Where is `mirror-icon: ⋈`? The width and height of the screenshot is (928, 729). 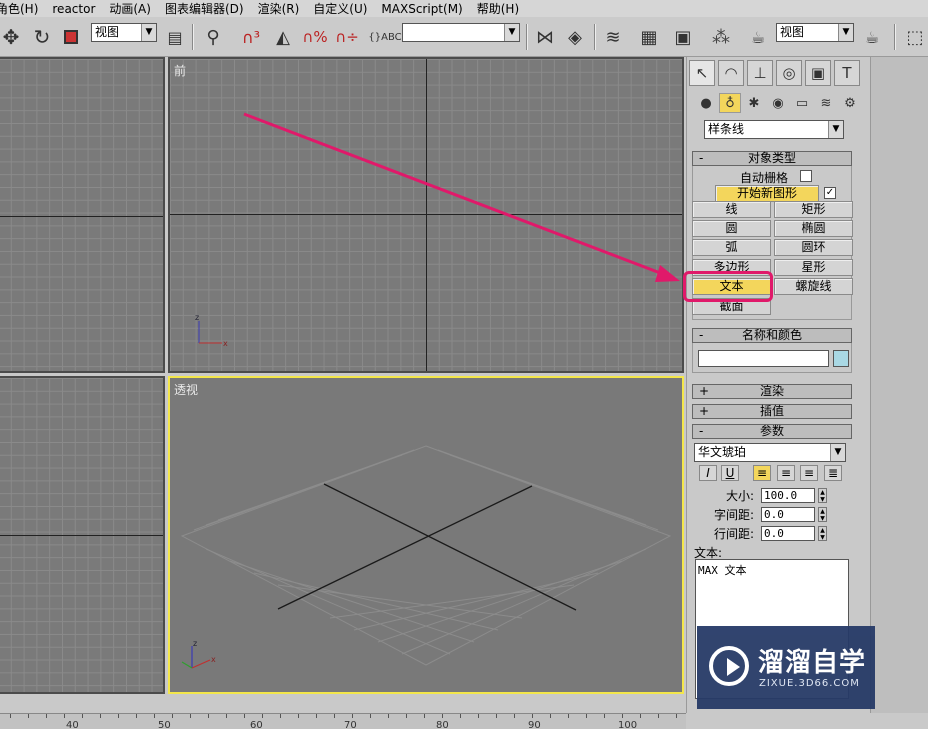
mirror-icon: ⋈ is located at coordinates (545, 37).